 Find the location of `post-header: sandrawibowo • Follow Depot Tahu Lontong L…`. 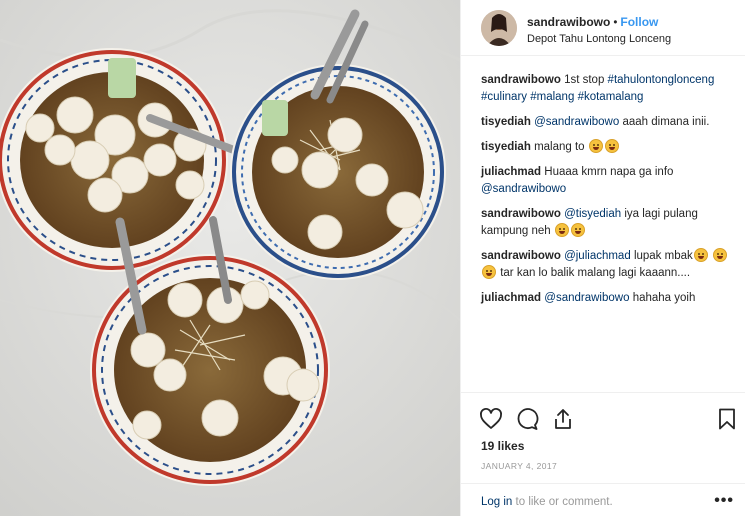

post-header: sandrawibowo • Follow Depot Tahu Lontong L… is located at coordinates (603, 28).